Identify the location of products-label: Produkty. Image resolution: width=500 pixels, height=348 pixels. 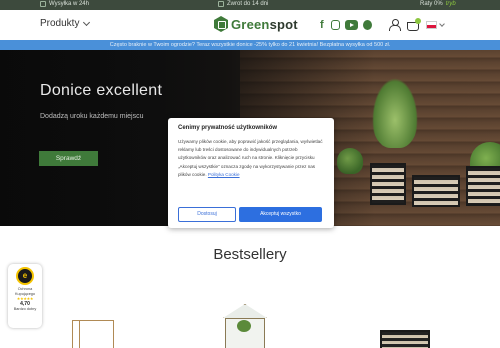
(60, 23).